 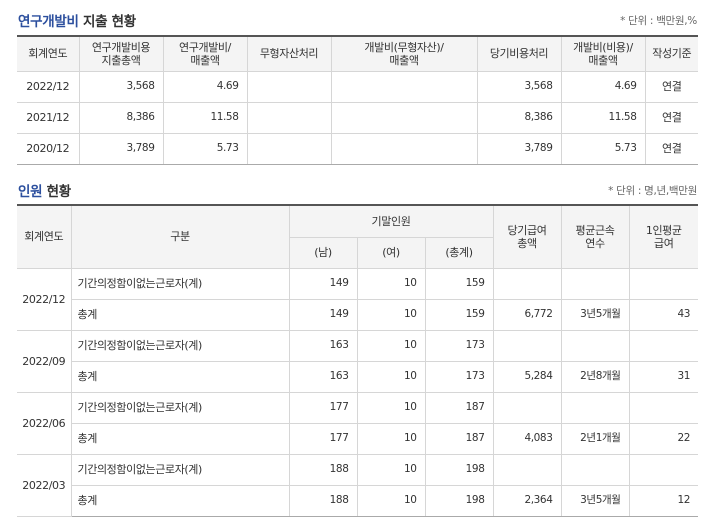 What do you see at coordinates (527, 314) in the screenshot?
I see `staff-cell-pay-total: 6,772` at bounding box center [527, 314].